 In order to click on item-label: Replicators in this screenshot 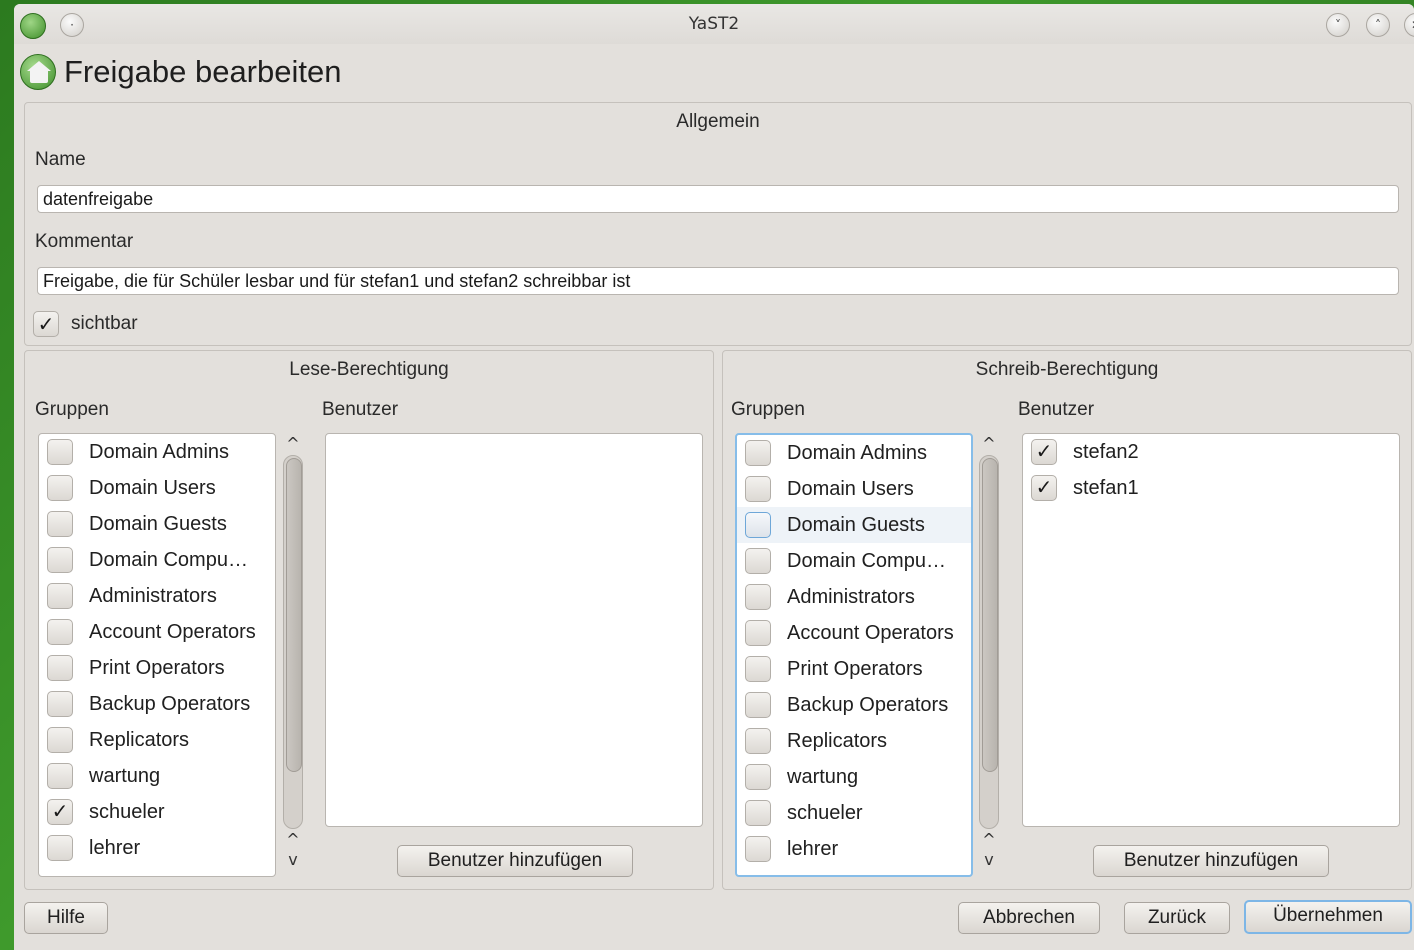, I will do `click(837, 740)`.